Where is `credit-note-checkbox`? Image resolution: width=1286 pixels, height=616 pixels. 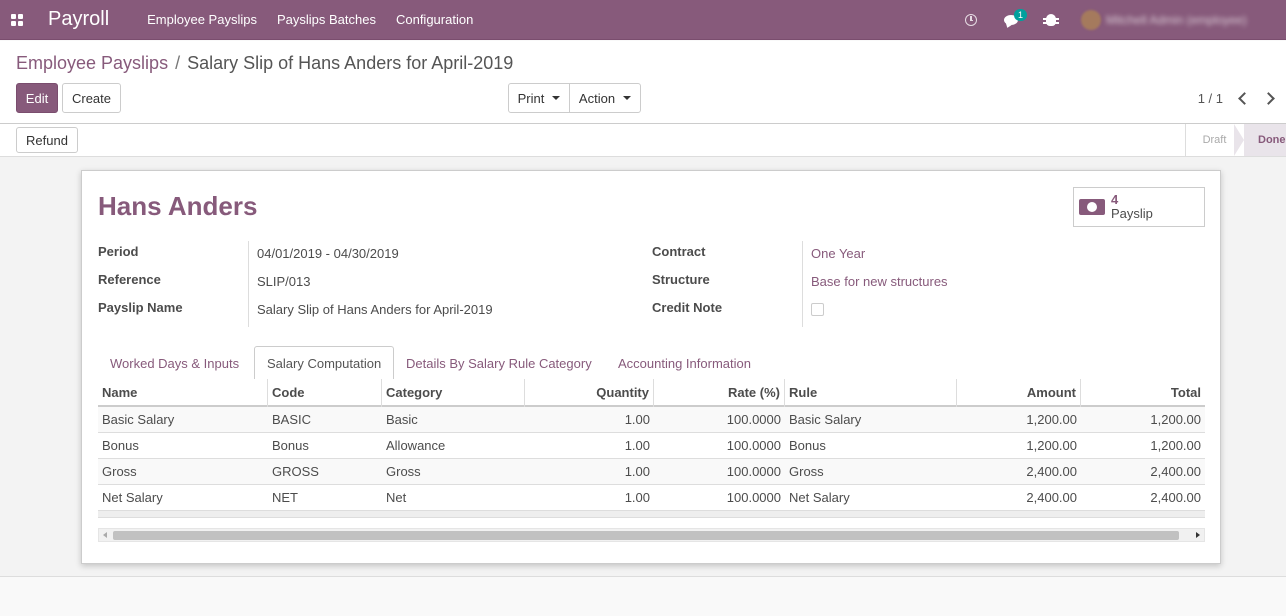 credit-note-checkbox is located at coordinates (817, 309).